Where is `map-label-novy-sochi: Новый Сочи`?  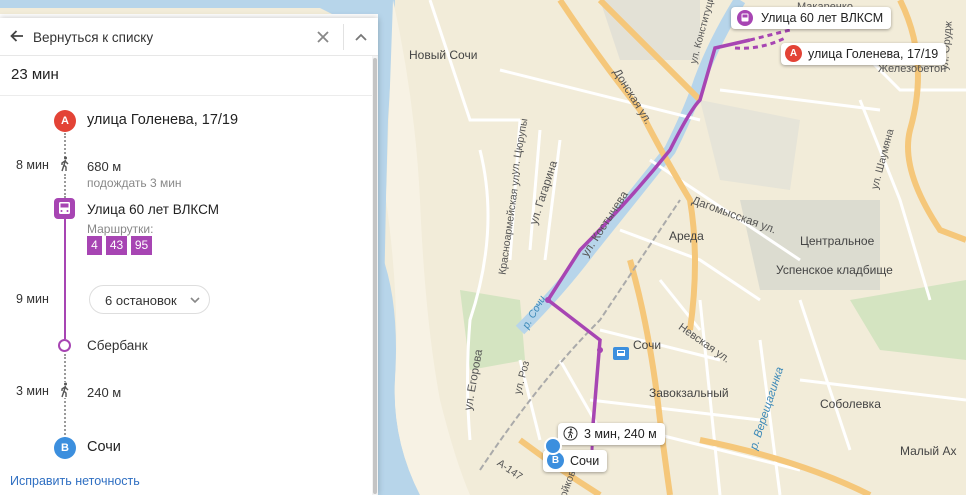
map-label-novy-sochi: Новый Сочи is located at coordinates (443, 55).